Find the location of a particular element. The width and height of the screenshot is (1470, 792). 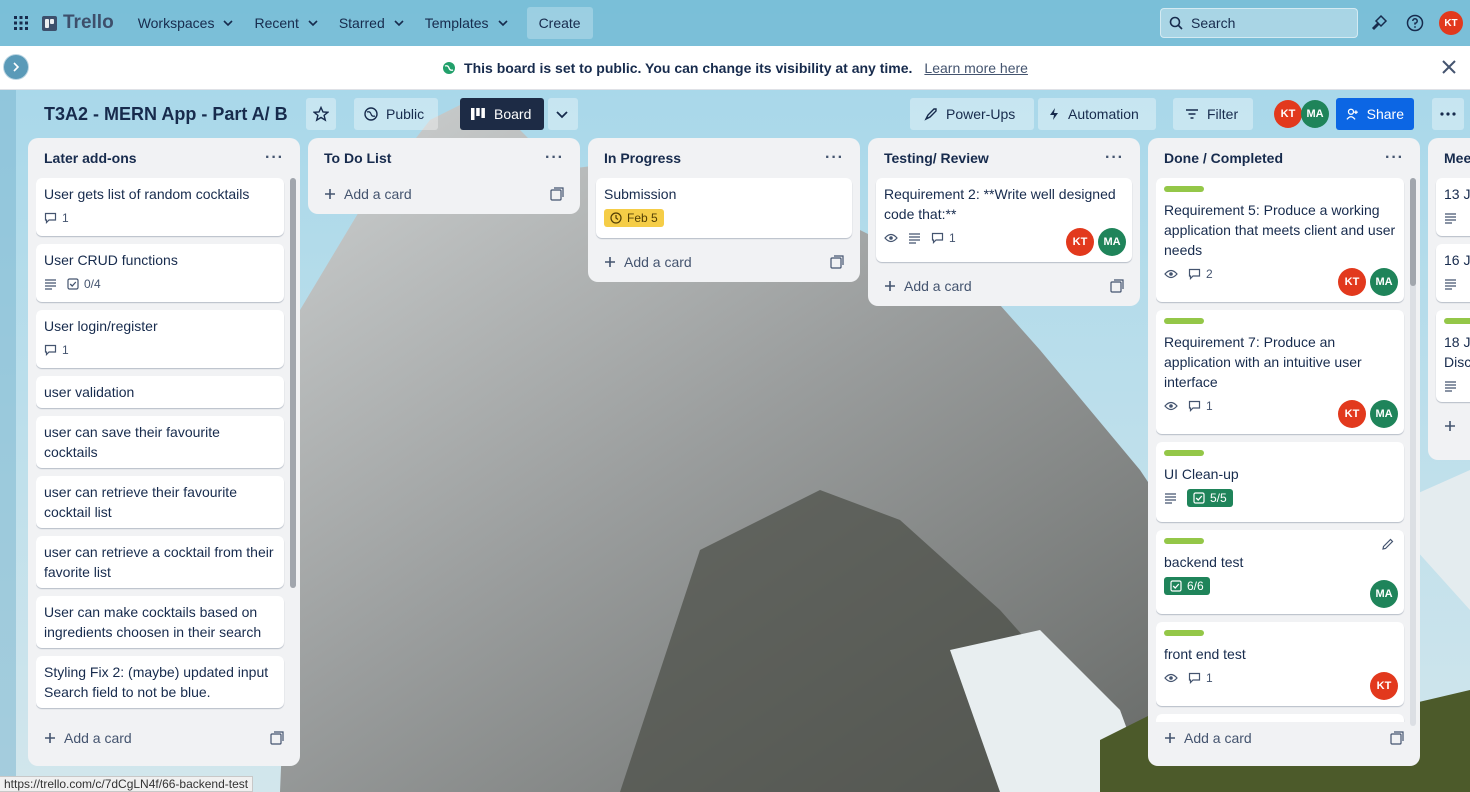

list-title: To Do List is located at coordinates (357, 158).